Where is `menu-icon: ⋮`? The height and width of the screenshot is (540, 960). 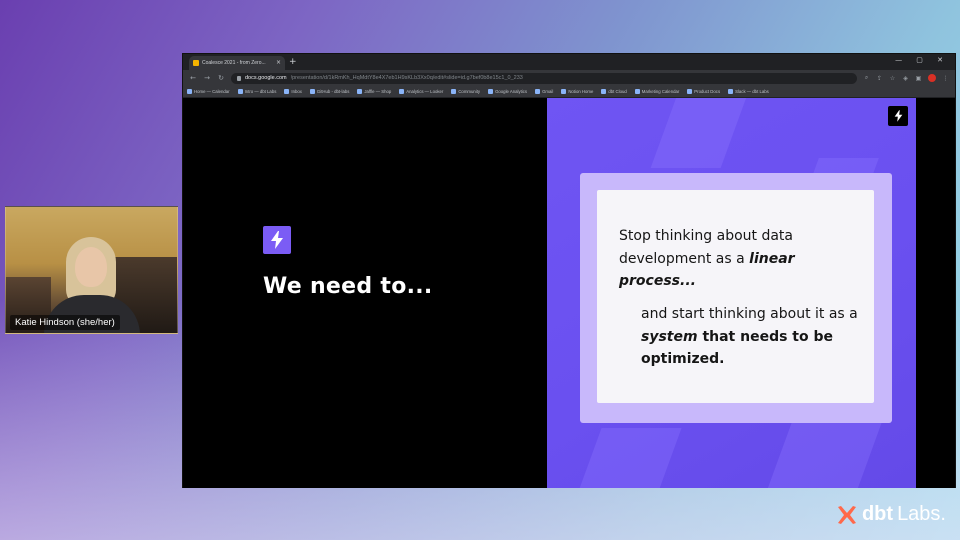 menu-icon: ⋮ is located at coordinates (945, 78).